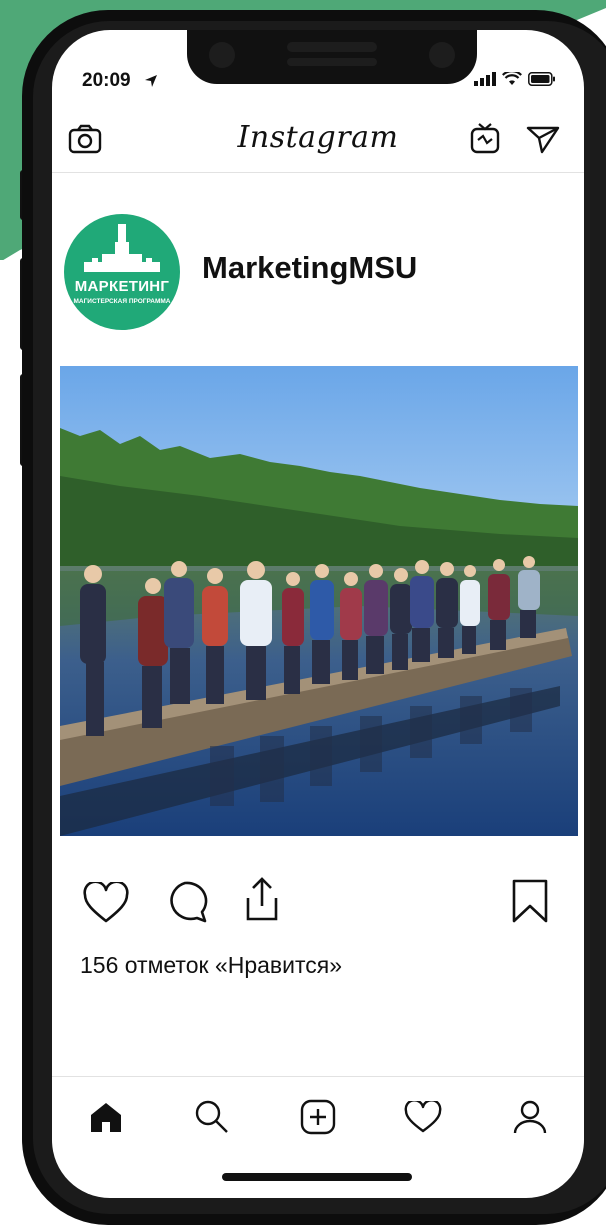 The image size is (606, 1228). I want to click on tab-bar, so click(318, 1116).